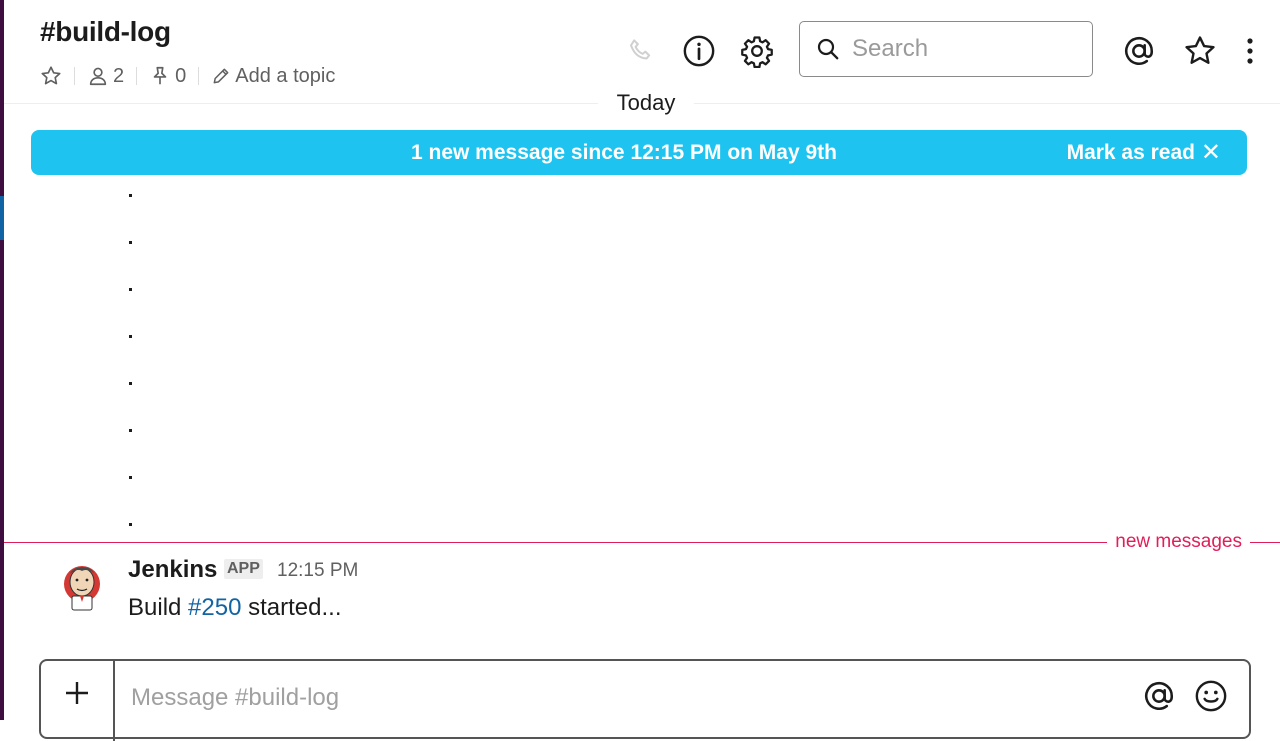  What do you see at coordinates (172, 570) in the screenshot?
I see `message-sender: Jenkins` at bounding box center [172, 570].